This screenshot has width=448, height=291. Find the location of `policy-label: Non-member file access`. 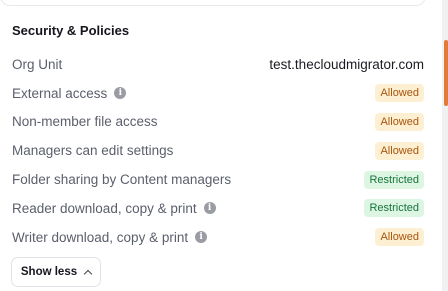

policy-label: Non-member file access is located at coordinates (85, 121).